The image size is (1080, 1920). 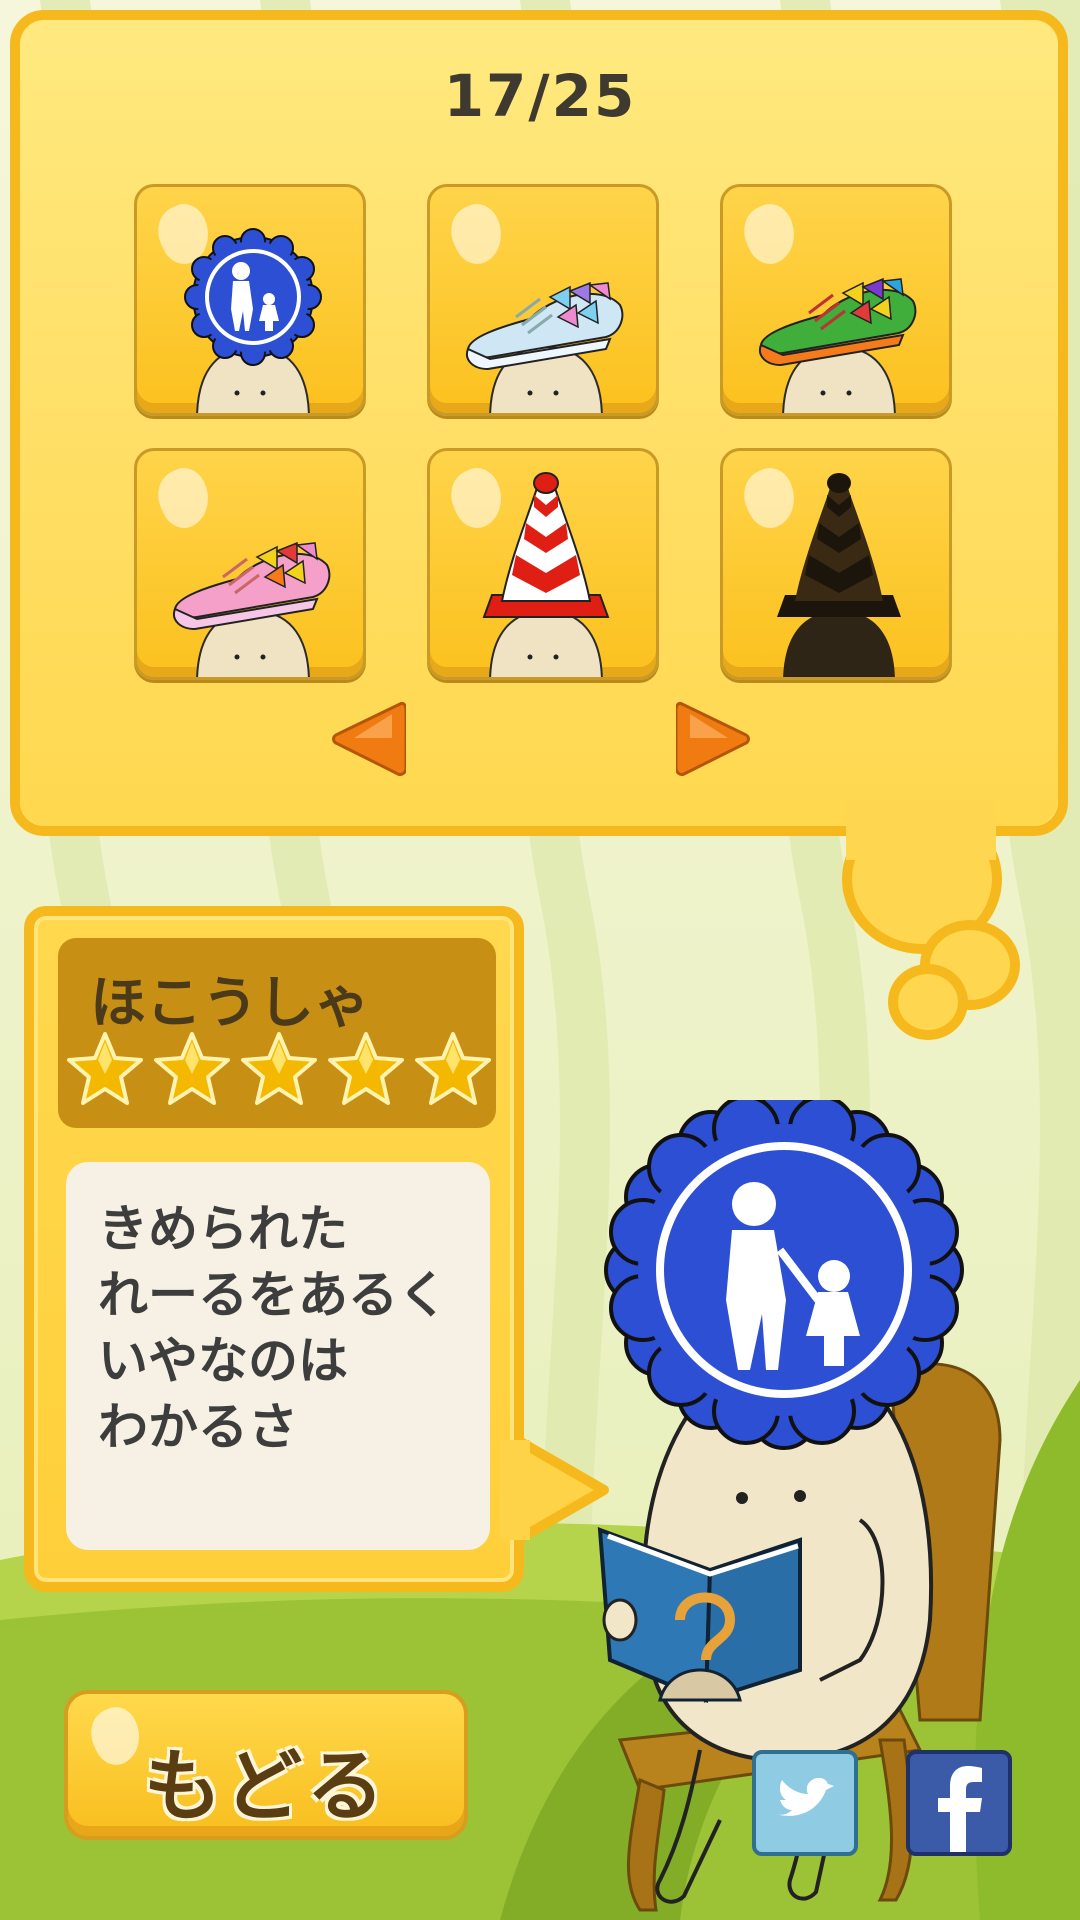 I want to click on arrow-right-icon, so click(x=714, y=739).